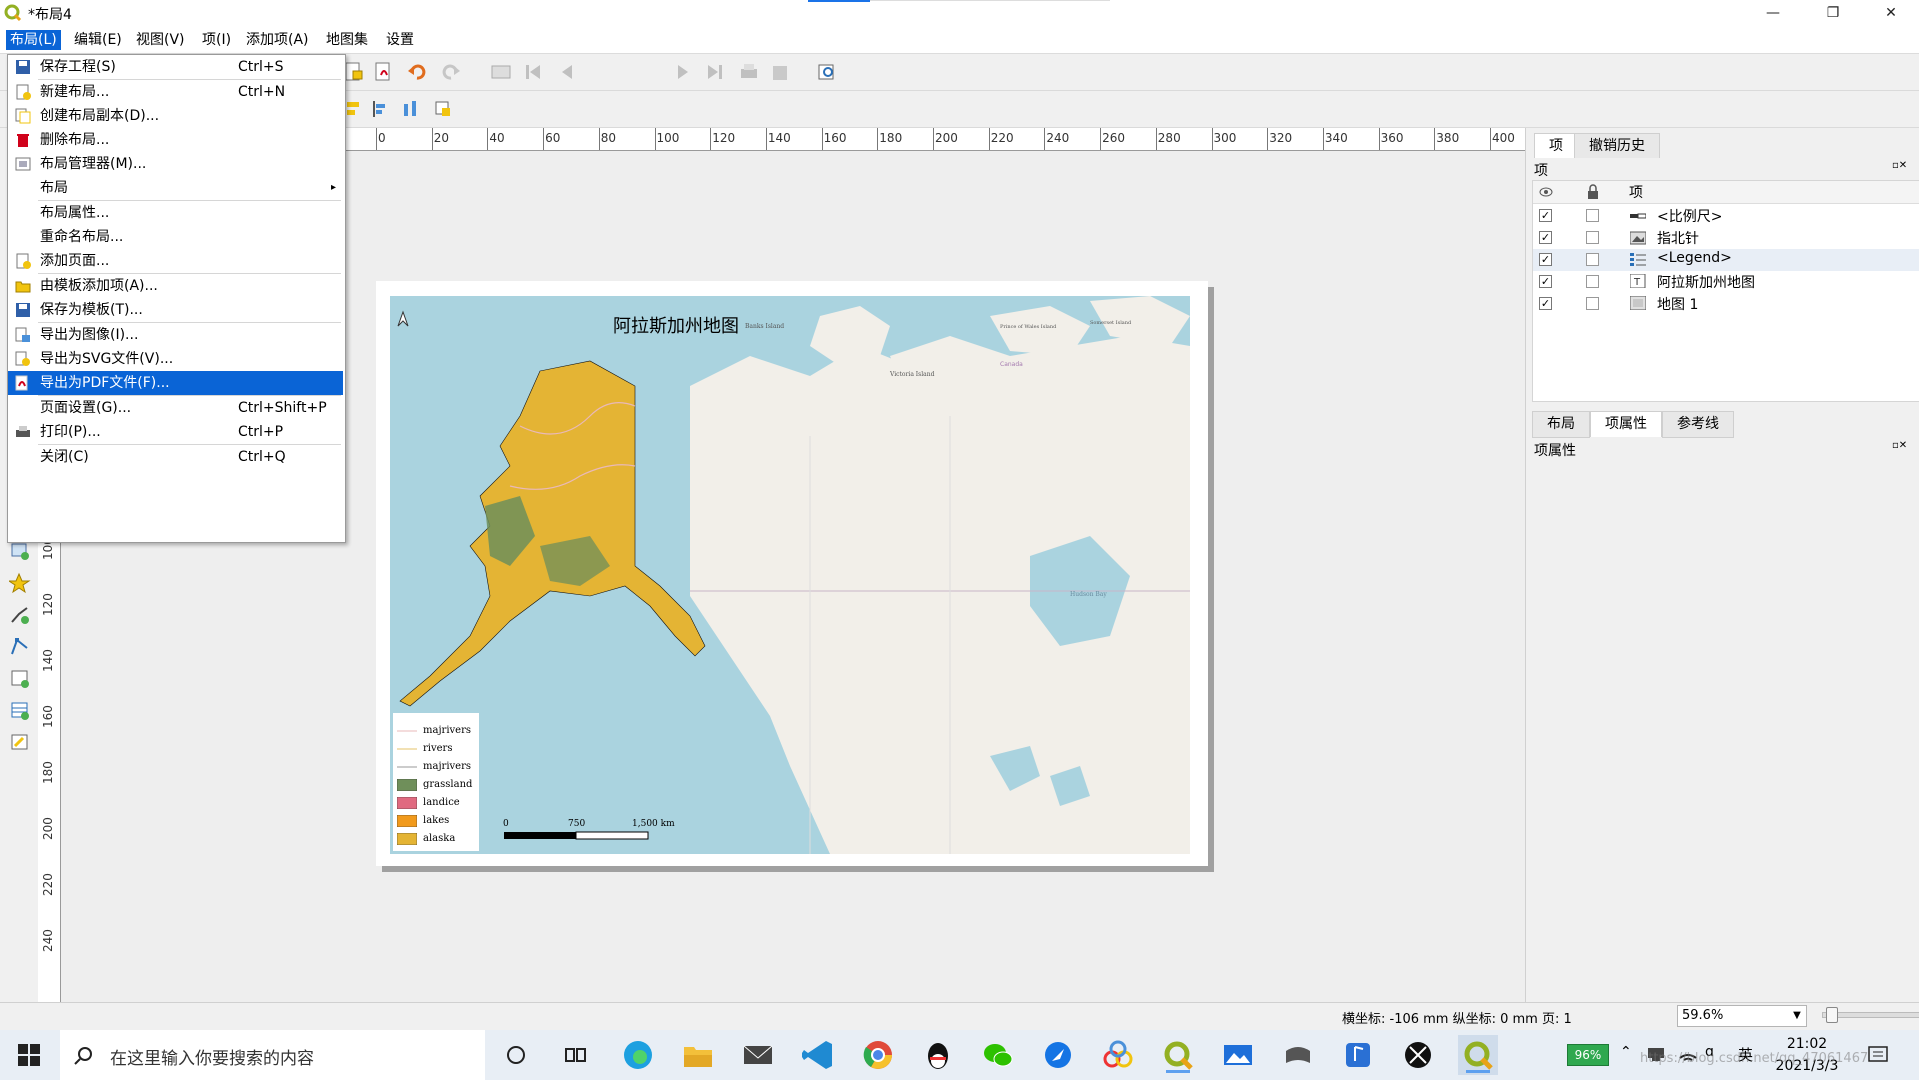  Describe the element at coordinates (175, 432) in the screenshot. I see `menu-print: 打印(P)... Ctrl+P` at that location.